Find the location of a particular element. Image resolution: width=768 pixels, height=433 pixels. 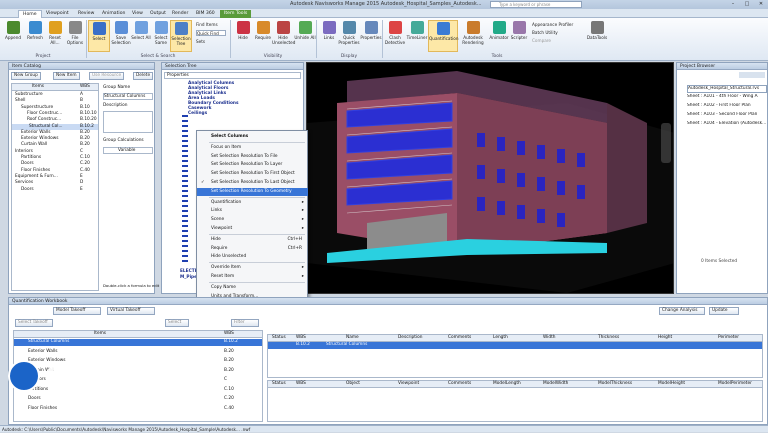

project-browser-item: Autodesk_Hospital_Structural.rvs is located at coordinates (727, 89).